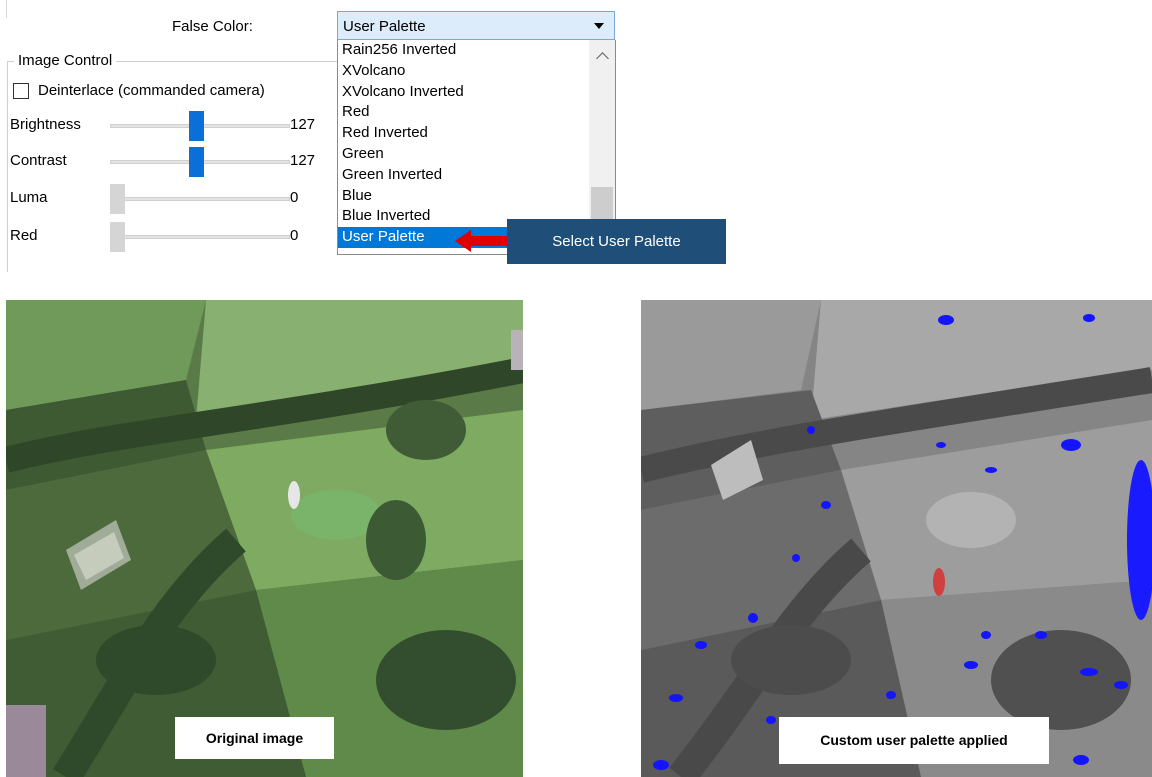  I want to click on false-color-label: False Color:, so click(212, 26).